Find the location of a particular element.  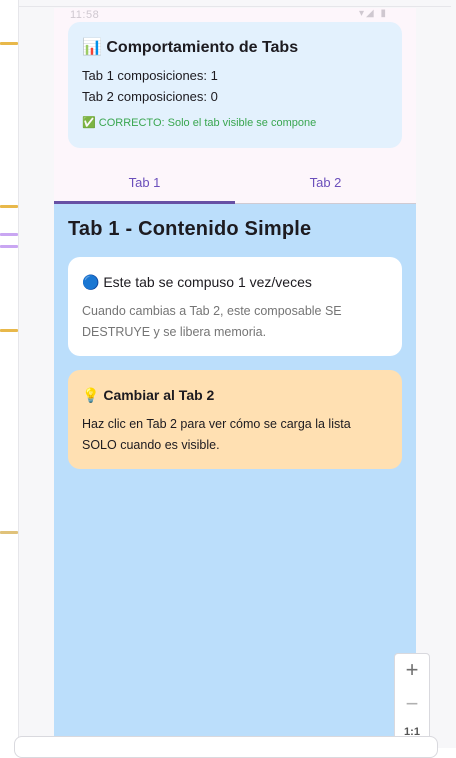

left-ruler is located at coordinates (9, 374).